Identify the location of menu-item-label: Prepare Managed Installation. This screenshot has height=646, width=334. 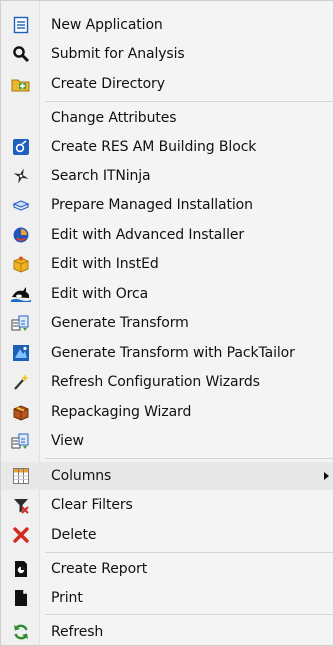
(152, 205).